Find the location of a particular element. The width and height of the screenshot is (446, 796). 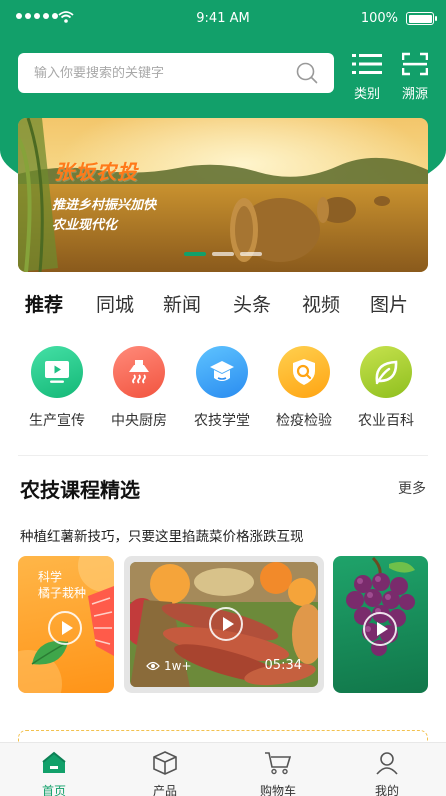

cart-icon is located at coordinates (278, 763).